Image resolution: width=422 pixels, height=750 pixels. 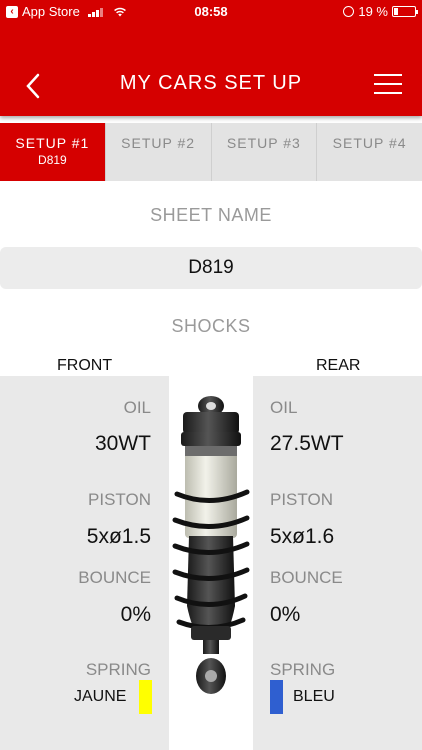 I want to click on front-bounce-label: BOUNCE, so click(x=114, y=577).